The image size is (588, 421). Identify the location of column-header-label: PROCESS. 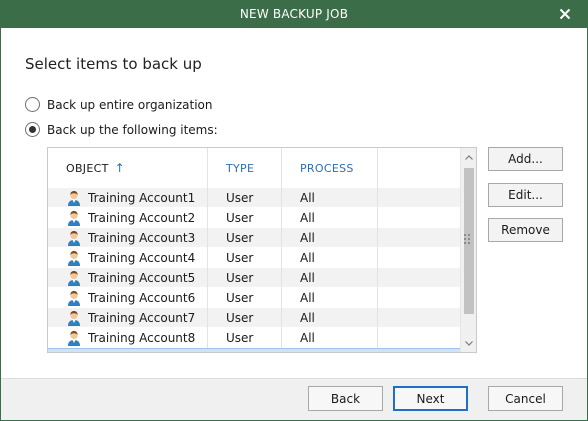
(327, 168).